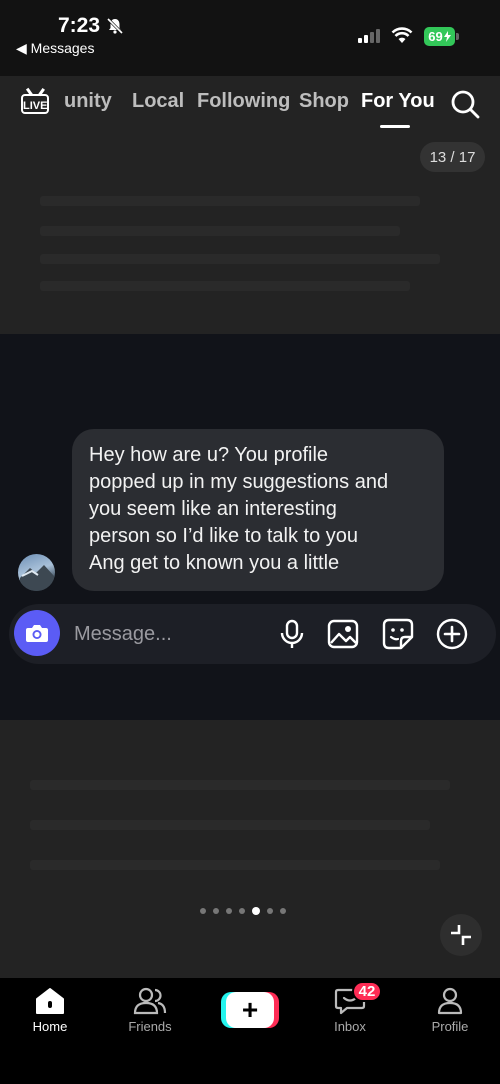 The image size is (500, 1084). I want to click on inbox-badge: 42, so click(367, 991).